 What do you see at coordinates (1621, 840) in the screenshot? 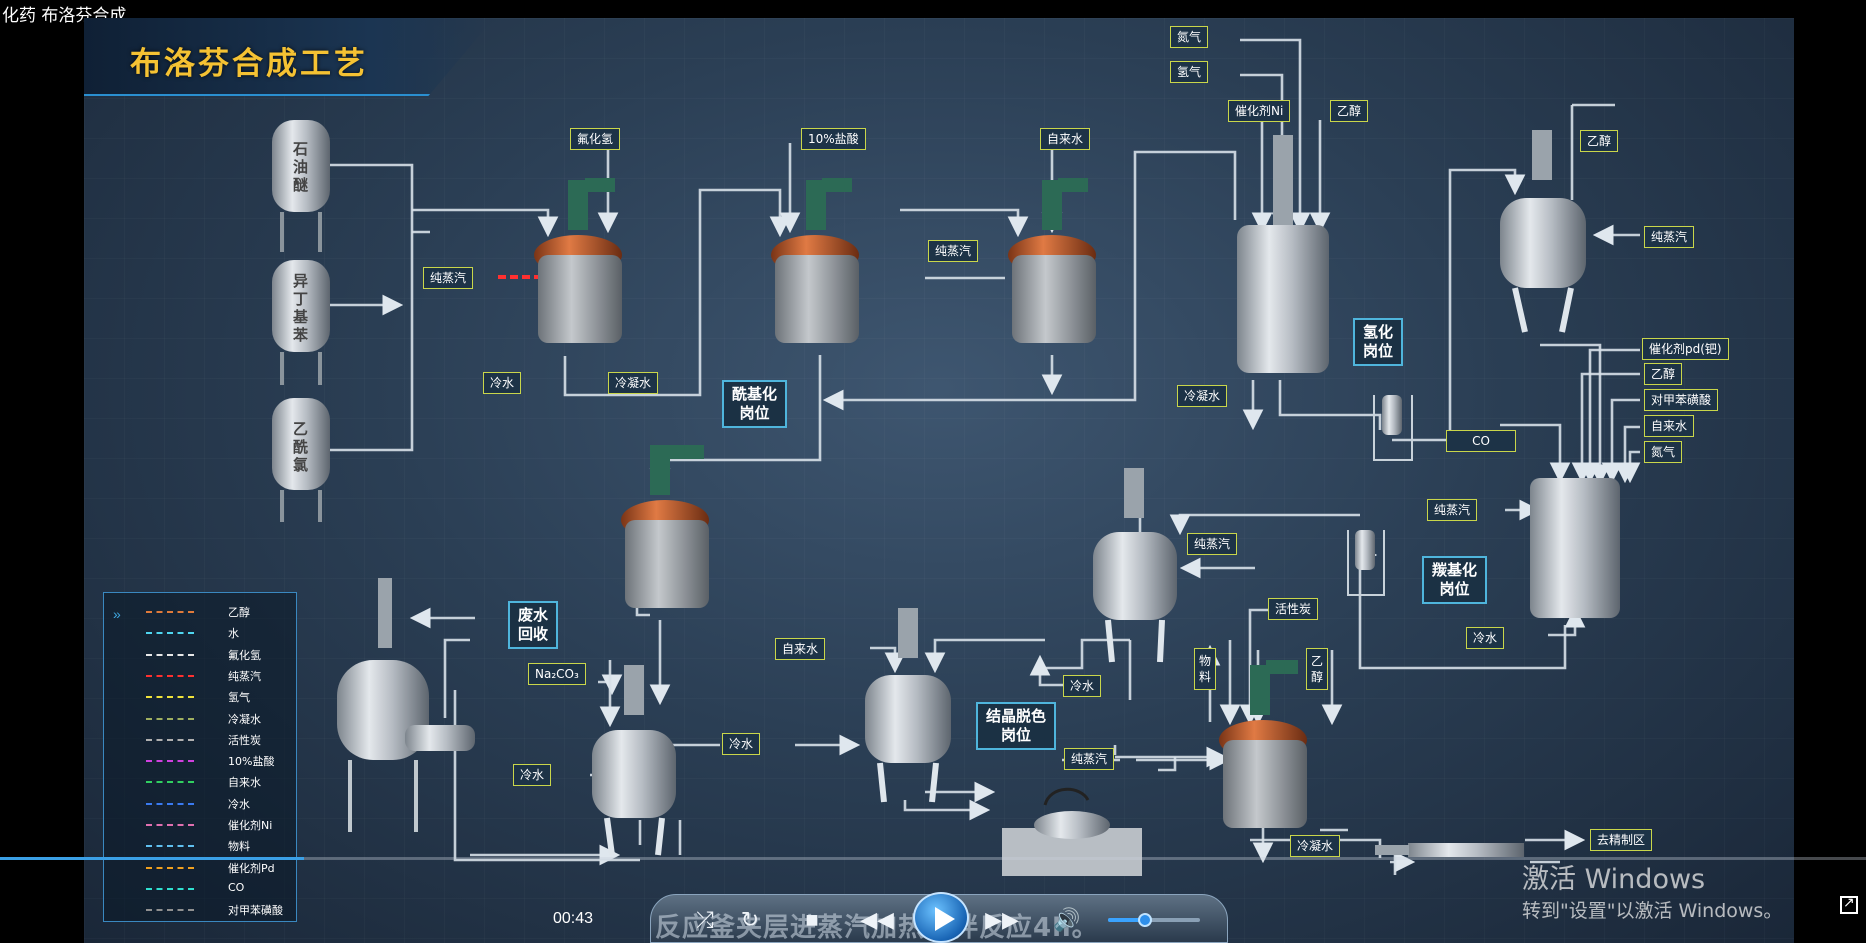
I see `label-to-refine: 去精制区` at bounding box center [1621, 840].